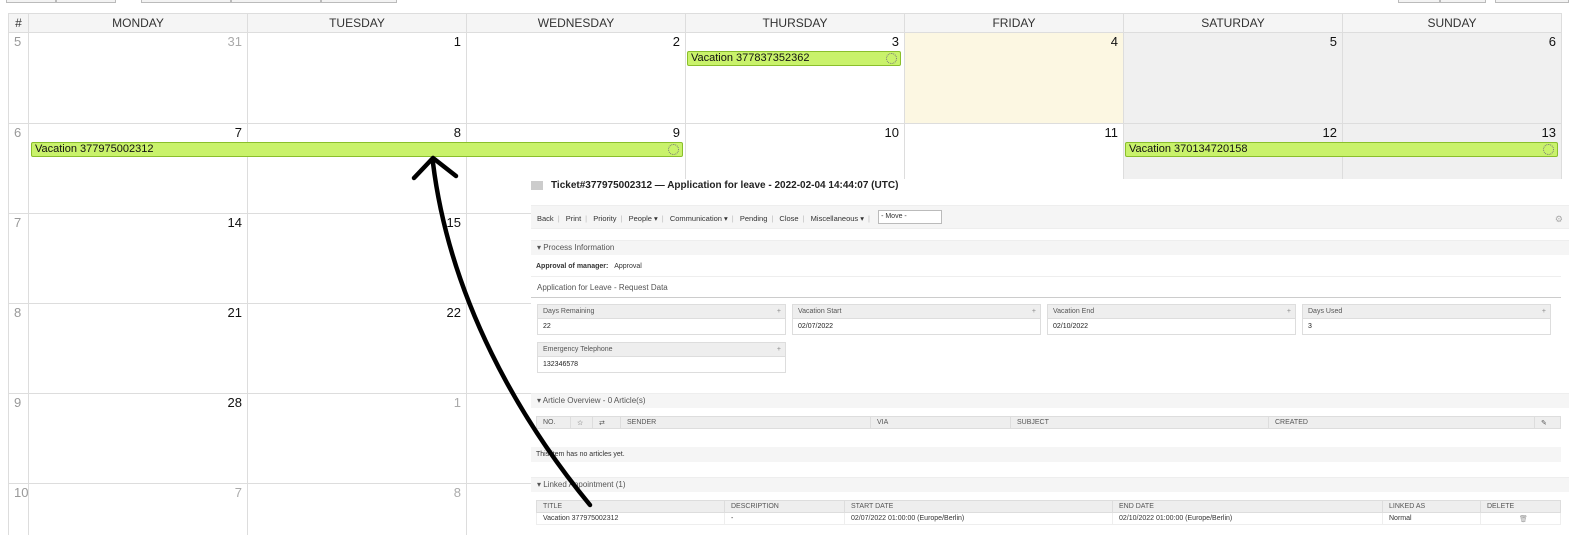 The height and width of the screenshot is (535, 1569). I want to click on article-overview-header: ▾ Article Overview - 0 Article(s), so click(1050, 400).